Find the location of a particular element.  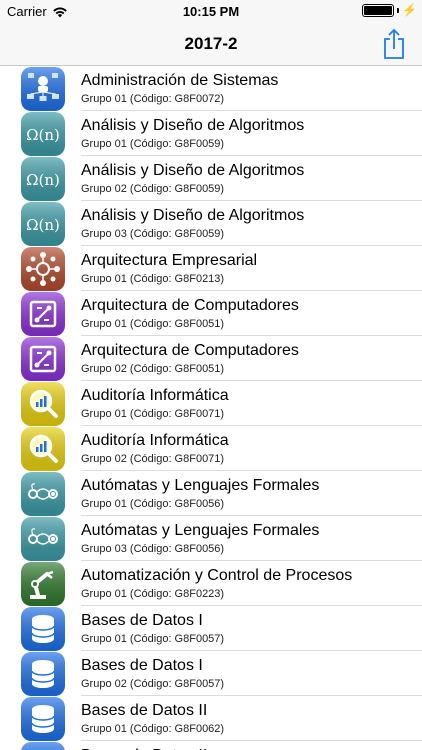

course-row: Bases de Datos II is located at coordinates (211, 745).